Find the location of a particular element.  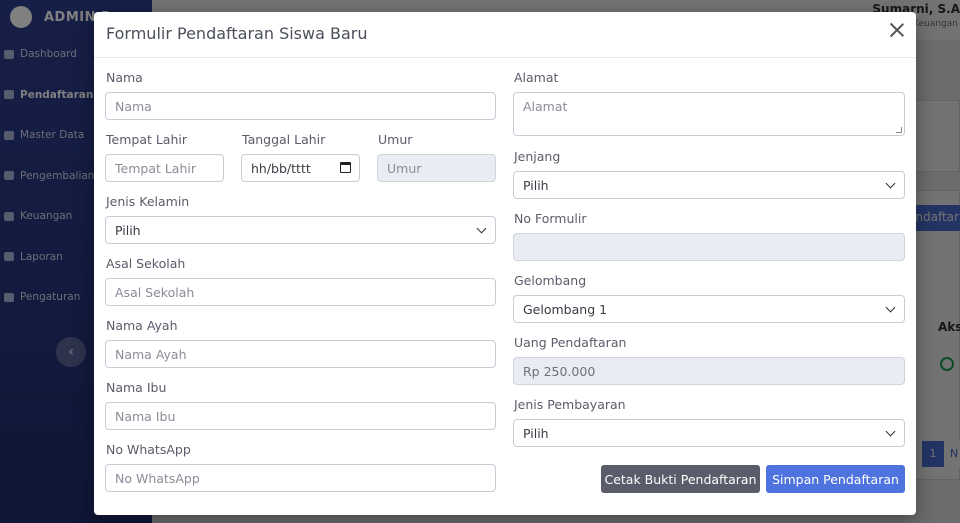

nama-ibu-input: Nama Ibu is located at coordinates (300, 416).